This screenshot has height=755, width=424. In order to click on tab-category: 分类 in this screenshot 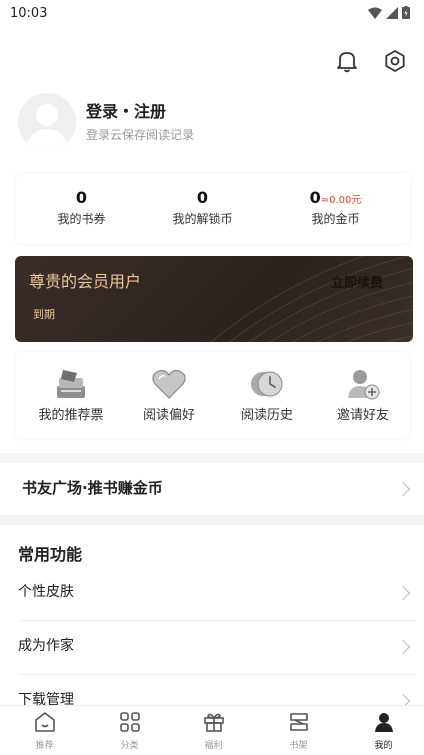, I will do `click(129, 730)`.